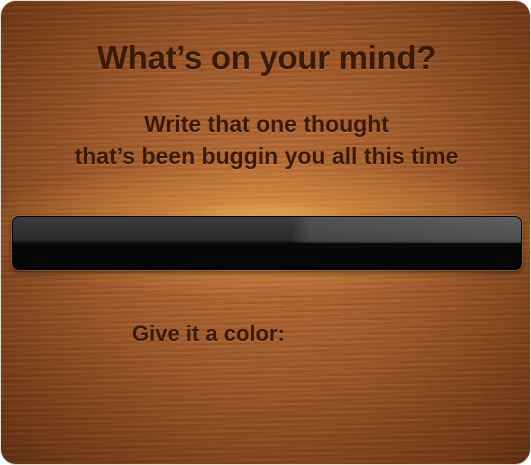 This screenshot has width=531, height=465. Describe the element at coordinates (266, 57) in the screenshot. I see `page-title: What’s on your mind?` at that location.